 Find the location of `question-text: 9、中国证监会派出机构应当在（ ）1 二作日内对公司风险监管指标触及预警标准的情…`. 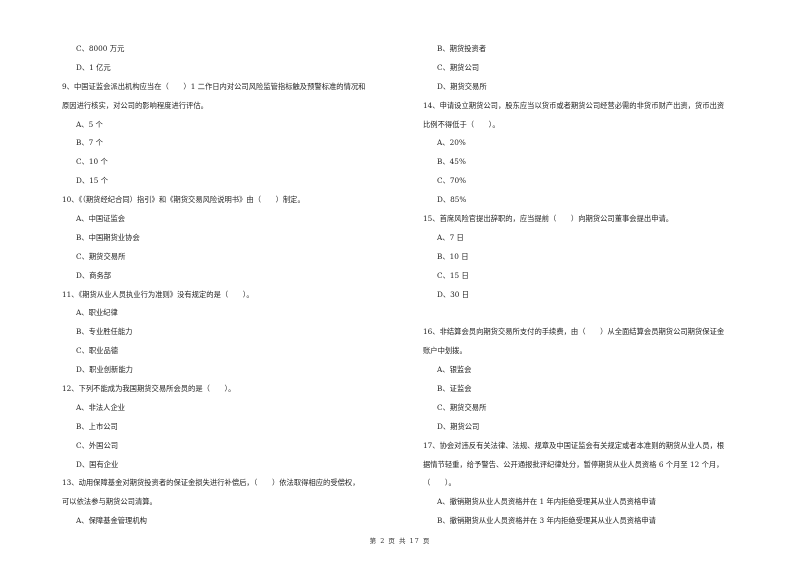

question-text: 9、中国证监会派出机构应当在（ ）1 二作日内对公司风险监管指标触及预警标准的情… is located at coordinates (214, 86).